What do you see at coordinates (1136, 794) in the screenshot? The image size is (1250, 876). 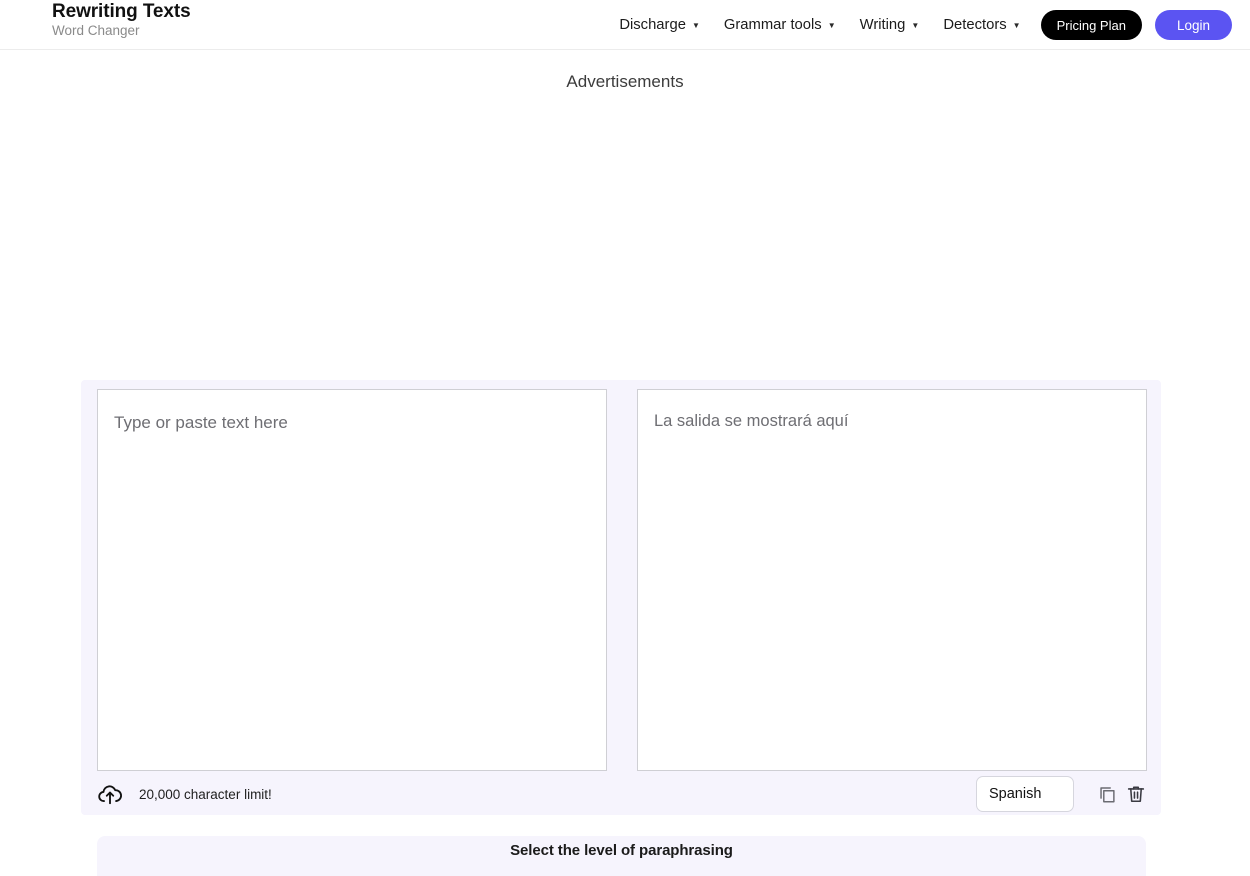 I see `trash-icon` at bounding box center [1136, 794].